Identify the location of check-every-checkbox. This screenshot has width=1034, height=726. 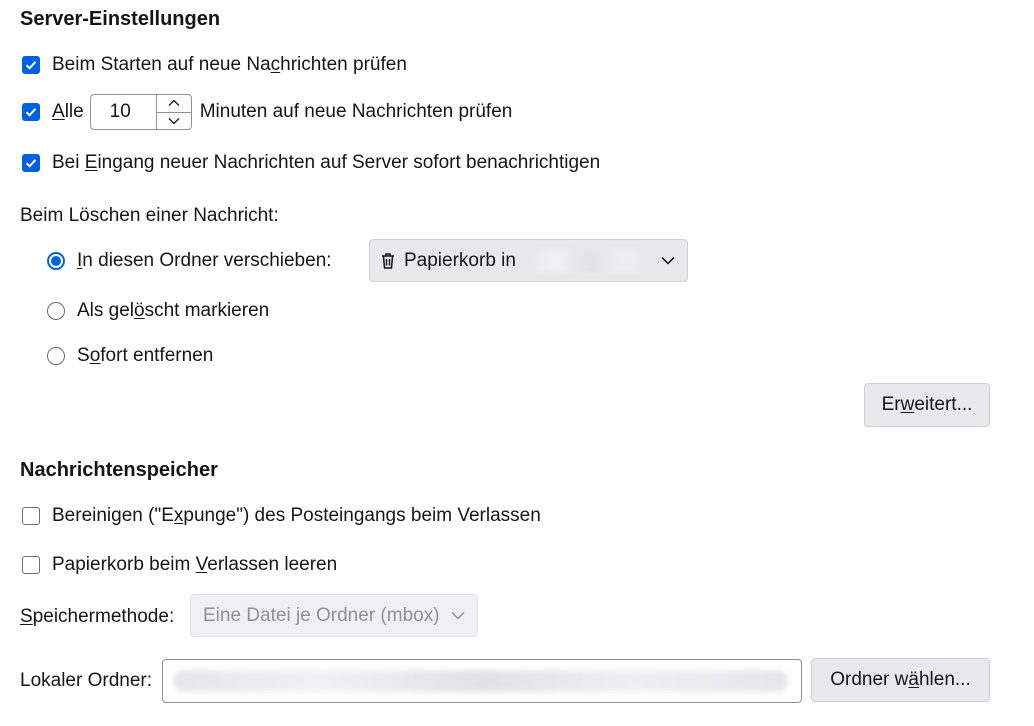
(31, 112).